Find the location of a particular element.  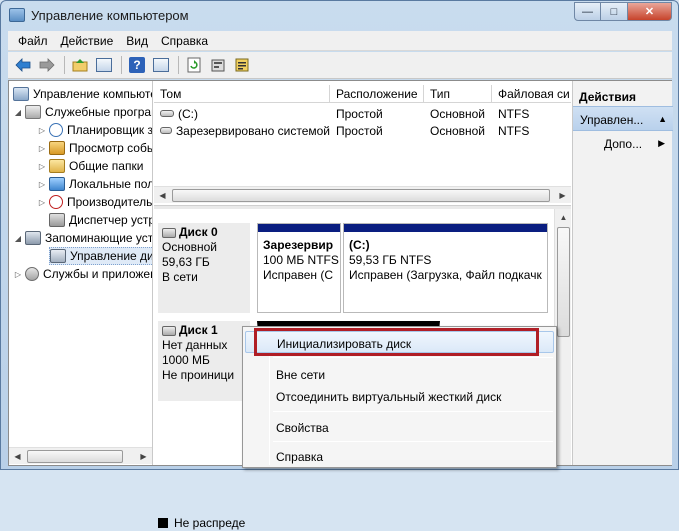

minimize-button: — is located at coordinates (587, 11).